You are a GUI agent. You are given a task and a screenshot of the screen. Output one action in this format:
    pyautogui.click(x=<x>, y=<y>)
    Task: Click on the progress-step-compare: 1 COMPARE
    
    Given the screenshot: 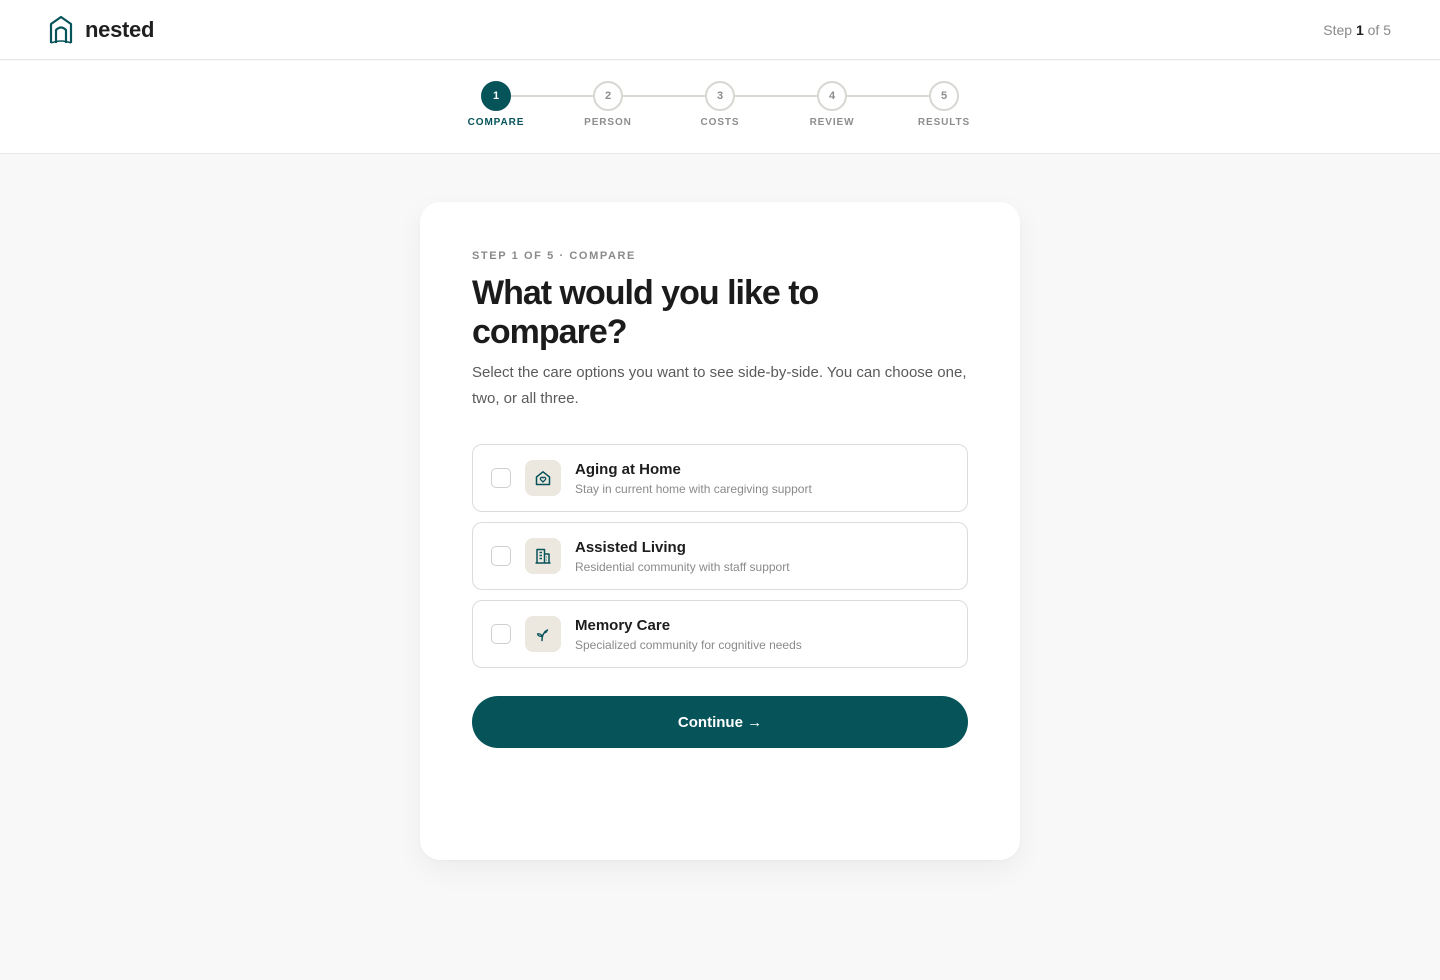 What is the action you would take?
    pyautogui.click(x=496, y=104)
    